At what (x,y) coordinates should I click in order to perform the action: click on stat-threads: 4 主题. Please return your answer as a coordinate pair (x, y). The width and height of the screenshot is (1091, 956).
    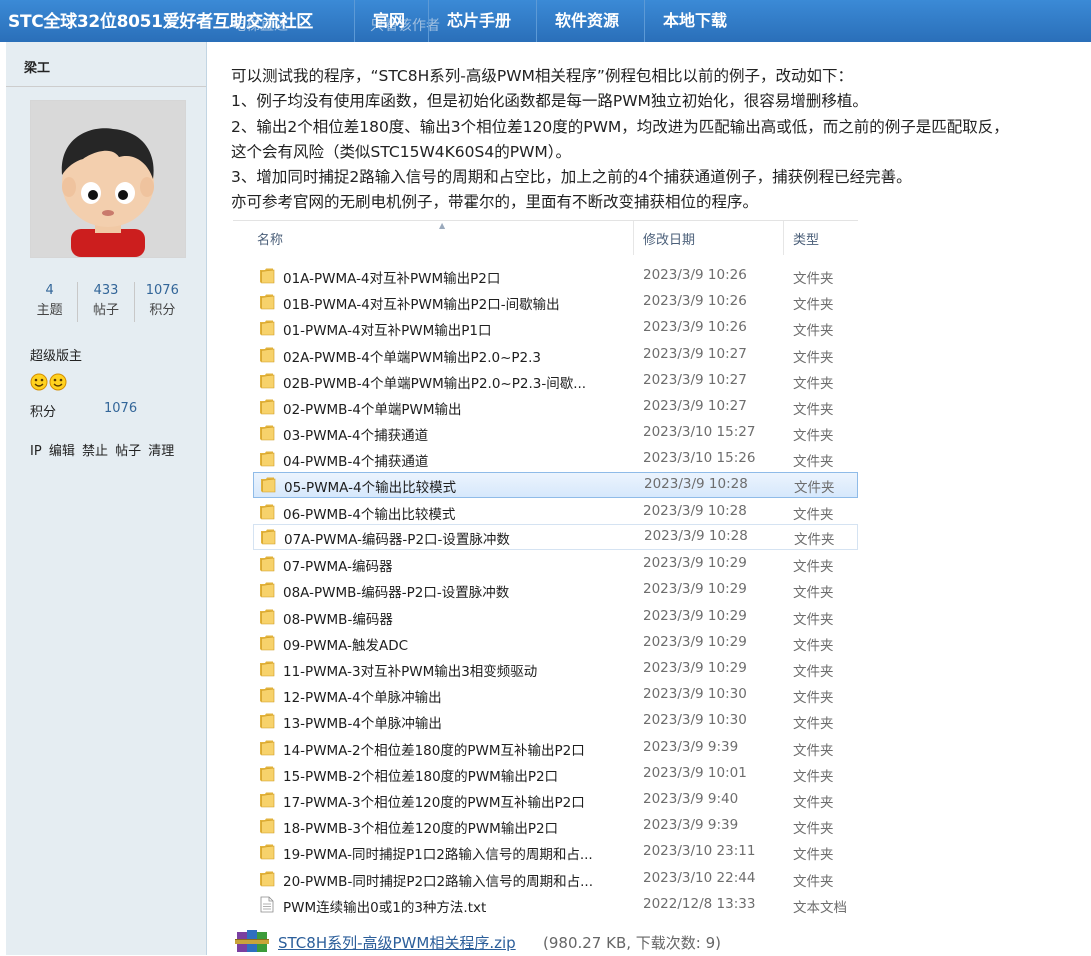
    Looking at the image, I should click on (50, 302).